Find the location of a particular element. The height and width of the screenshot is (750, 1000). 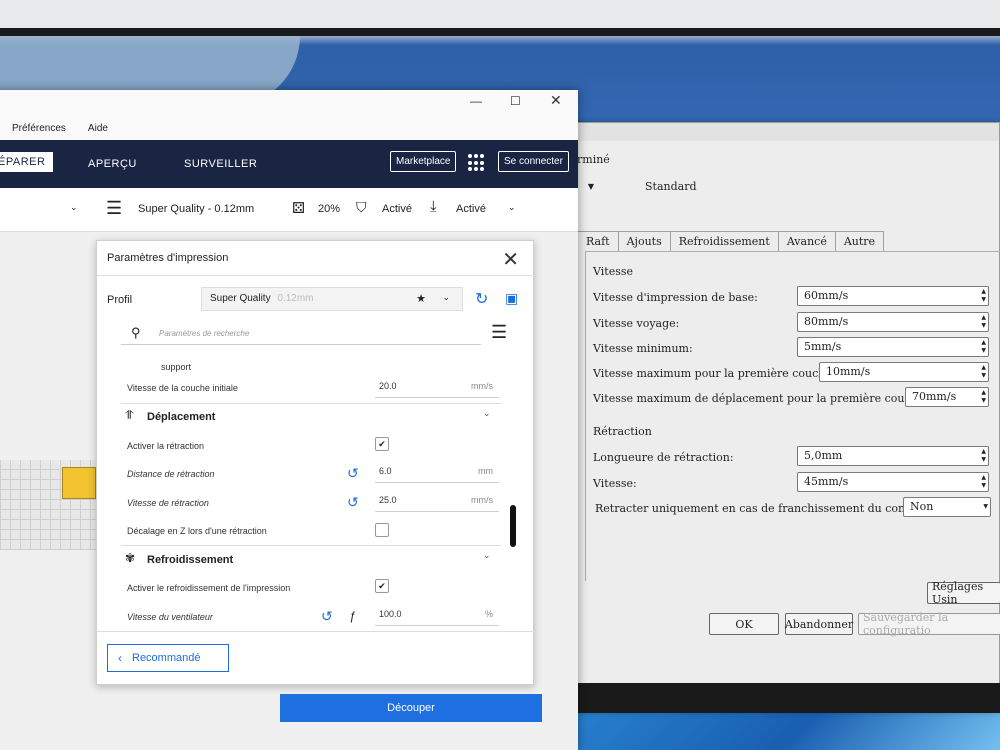

tab-monitor: SURVEILLER is located at coordinates (220, 164).